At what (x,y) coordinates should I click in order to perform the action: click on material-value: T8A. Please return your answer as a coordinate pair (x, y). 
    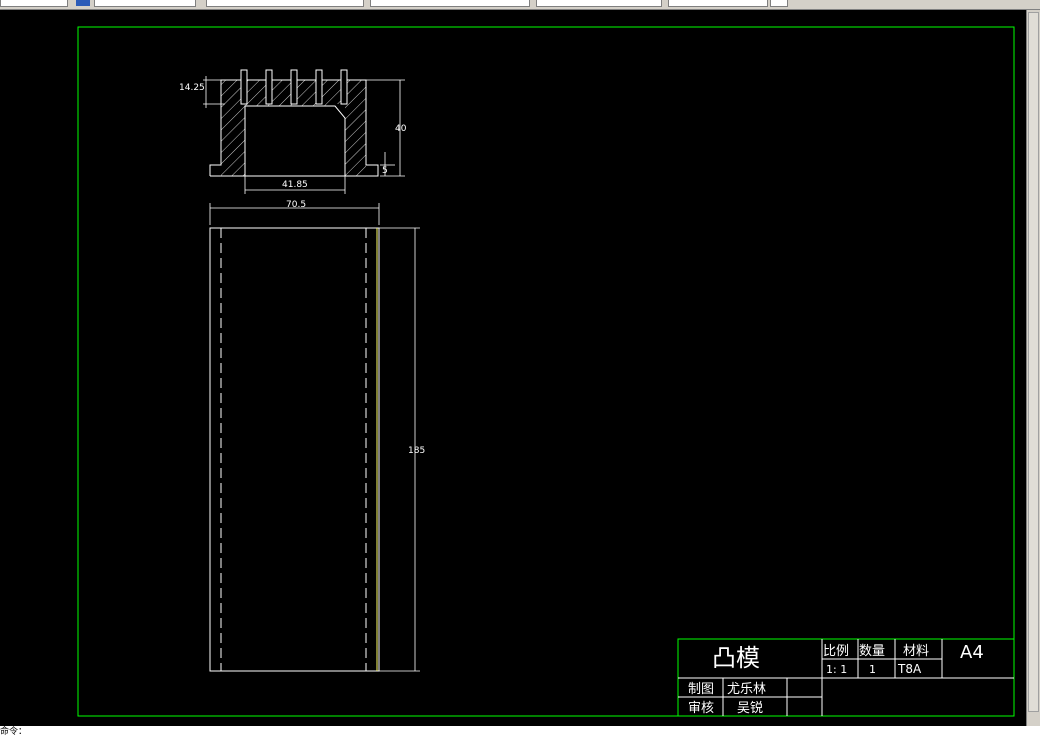
    Looking at the image, I should click on (909, 669).